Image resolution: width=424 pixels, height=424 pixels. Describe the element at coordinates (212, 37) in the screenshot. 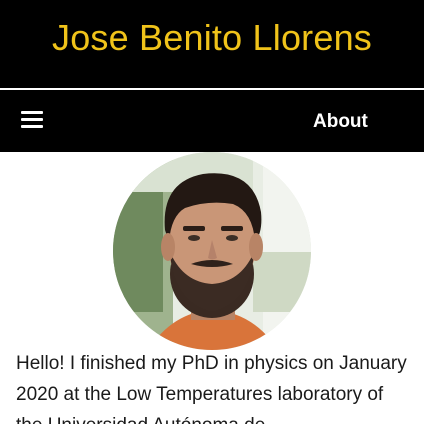

I see `site-title: Jose Benito Llorens` at that location.